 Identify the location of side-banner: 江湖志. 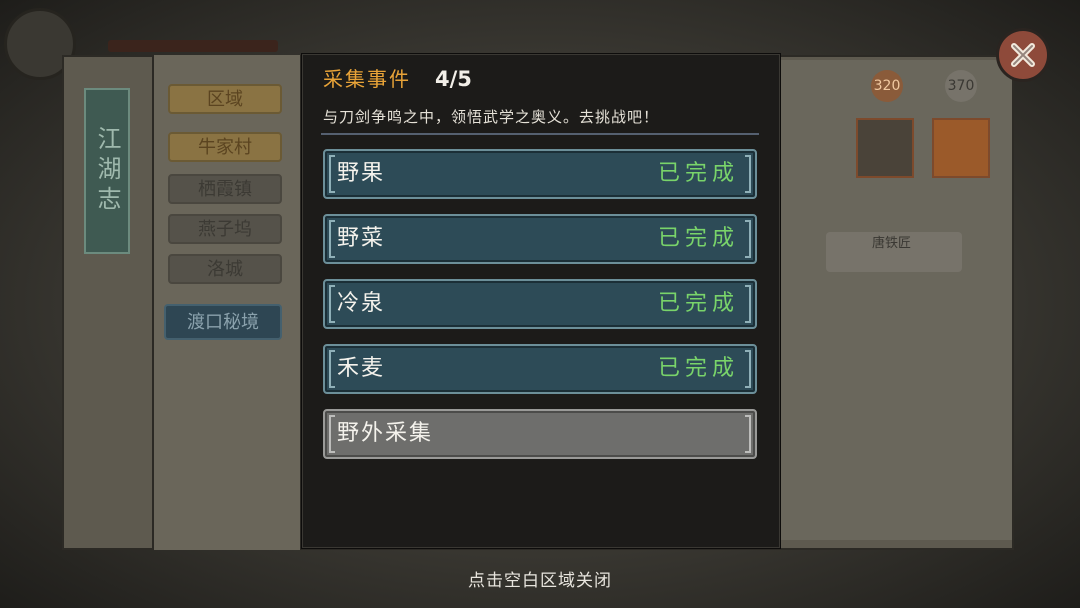
(107, 171).